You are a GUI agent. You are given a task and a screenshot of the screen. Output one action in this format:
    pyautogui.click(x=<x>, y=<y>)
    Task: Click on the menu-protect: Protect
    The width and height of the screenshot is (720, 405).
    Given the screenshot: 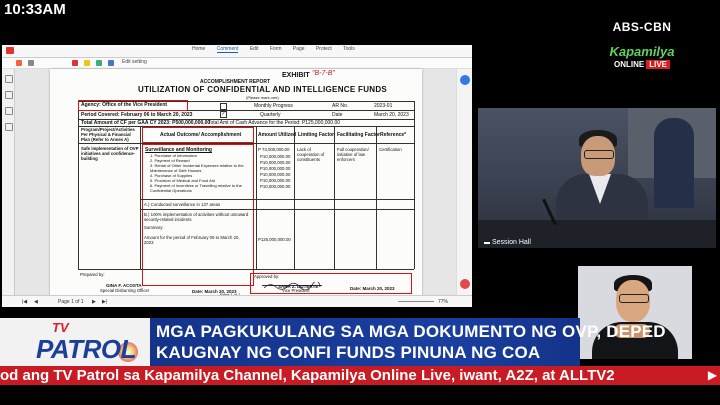 What is the action you would take?
    pyautogui.click(x=324, y=49)
    